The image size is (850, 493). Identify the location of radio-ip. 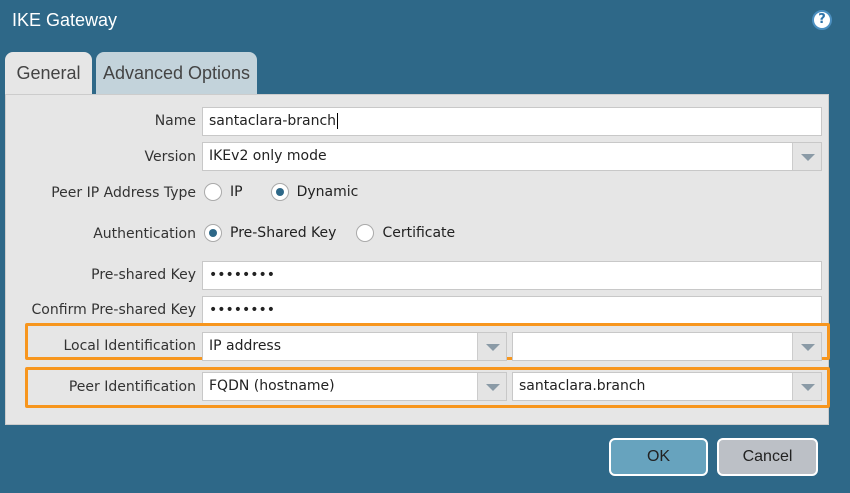
(213, 192).